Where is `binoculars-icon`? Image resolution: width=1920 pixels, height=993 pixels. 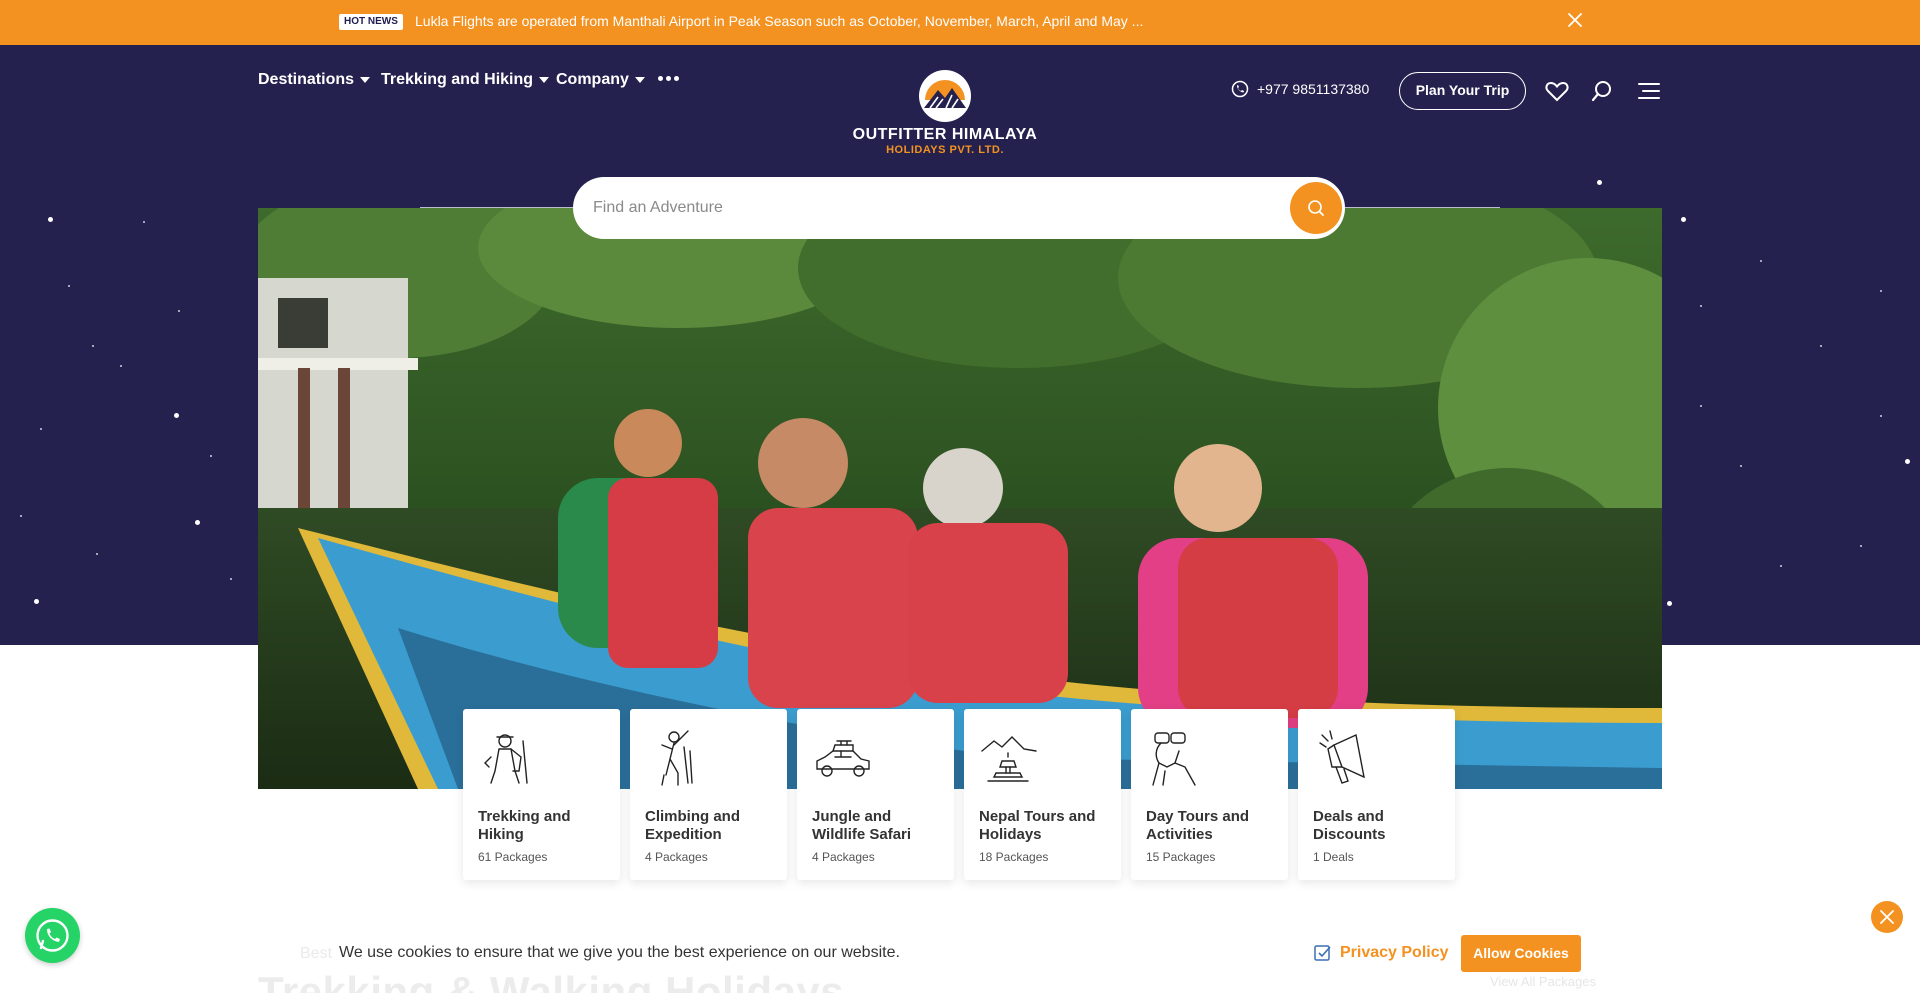 binoculars-icon is located at coordinates (1174, 759).